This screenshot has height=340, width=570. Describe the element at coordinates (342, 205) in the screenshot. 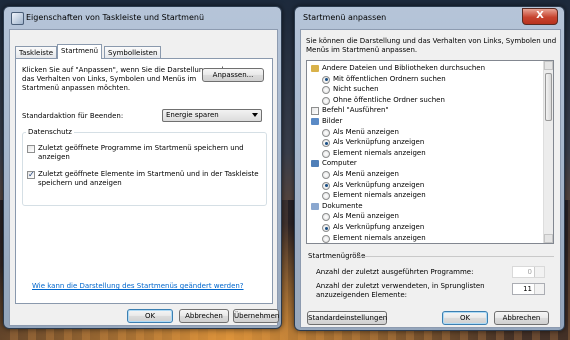

I see `list-header: Dokumente` at that location.